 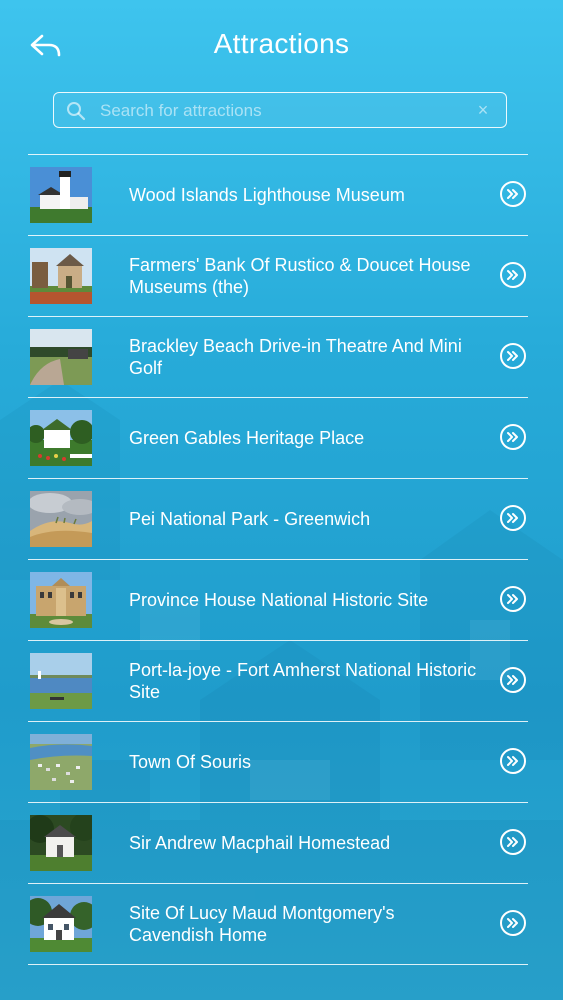 What do you see at coordinates (267, 195) in the screenshot?
I see `attraction-name: Wood Islands Lighthouse Museum` at bounding box center [267, 195].